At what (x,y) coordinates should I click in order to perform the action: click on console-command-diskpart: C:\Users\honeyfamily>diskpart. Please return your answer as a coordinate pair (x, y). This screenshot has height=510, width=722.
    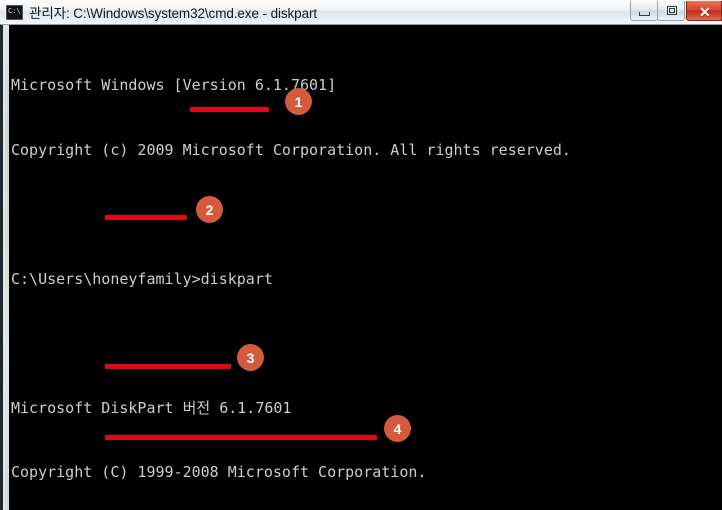
    Looking at the image, I should click on (142, 278).